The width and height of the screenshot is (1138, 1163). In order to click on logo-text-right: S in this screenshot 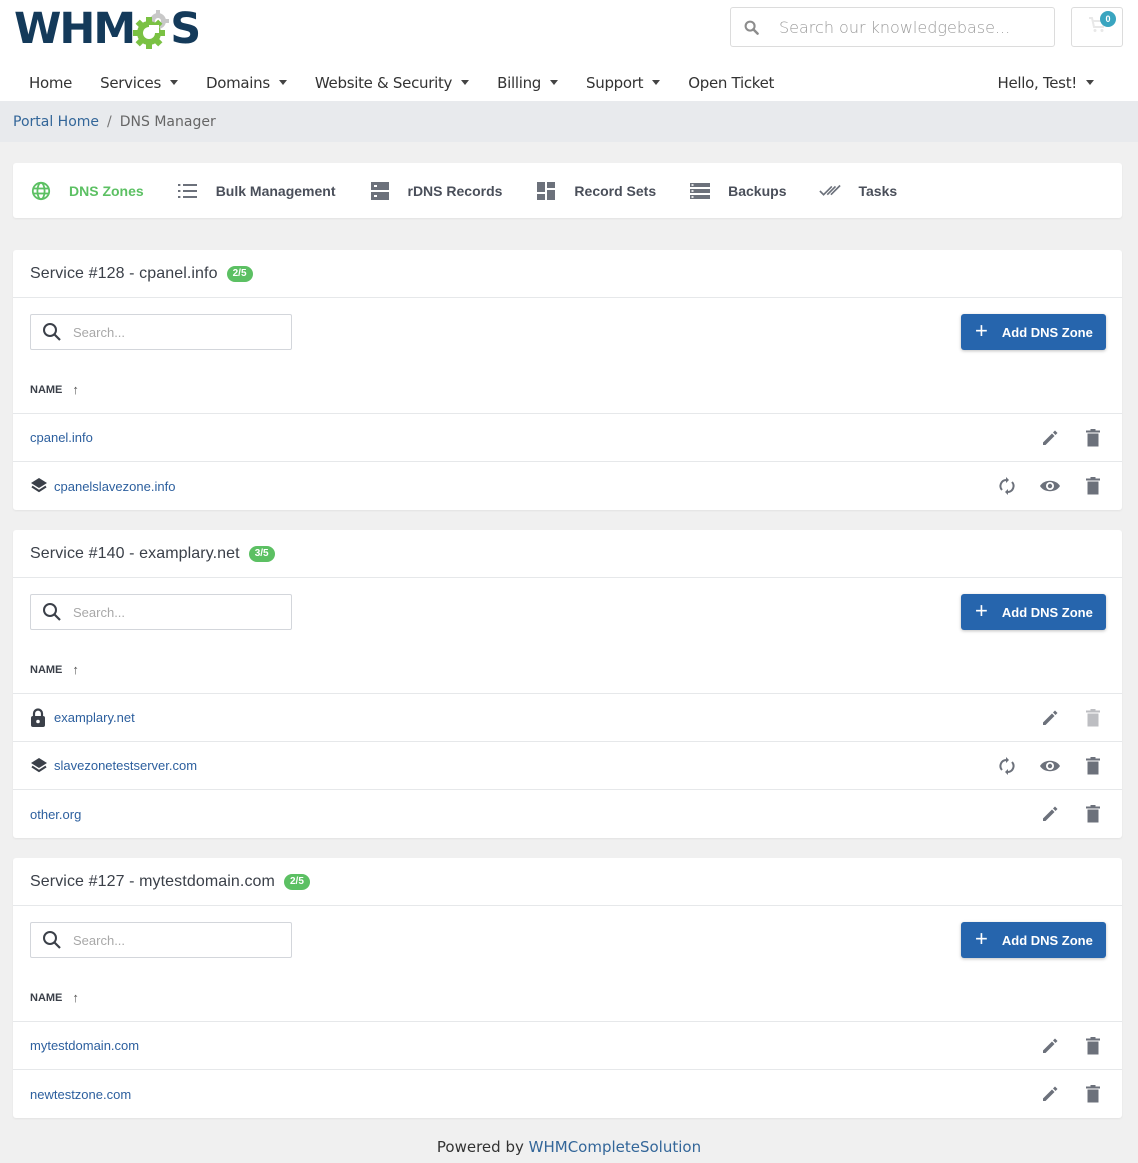, I will do `click(185, 28)`.